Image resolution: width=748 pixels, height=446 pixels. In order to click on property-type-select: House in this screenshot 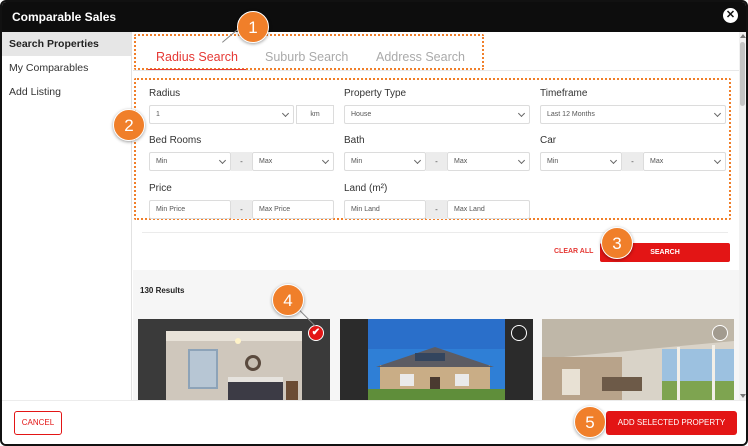, I will do `click(437, 114)`.